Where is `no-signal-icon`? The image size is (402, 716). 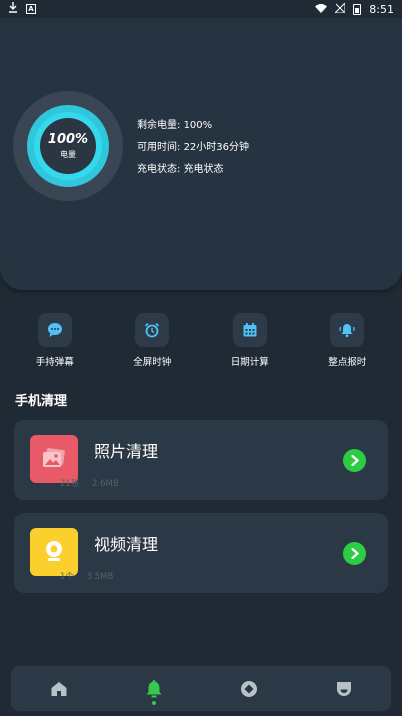
no-signal-icon is located at coordinates (340, 8).